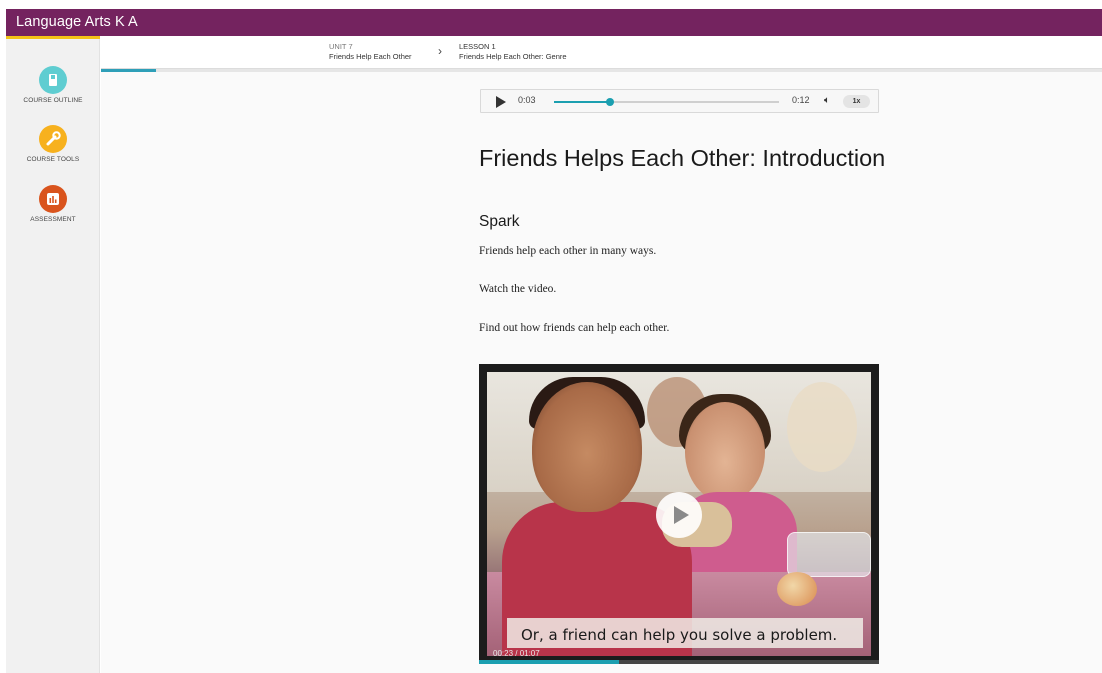 The width and height of the screenshot is (1102, 673). I want to click on unit-label: UNIT 7, so click(341, 46).